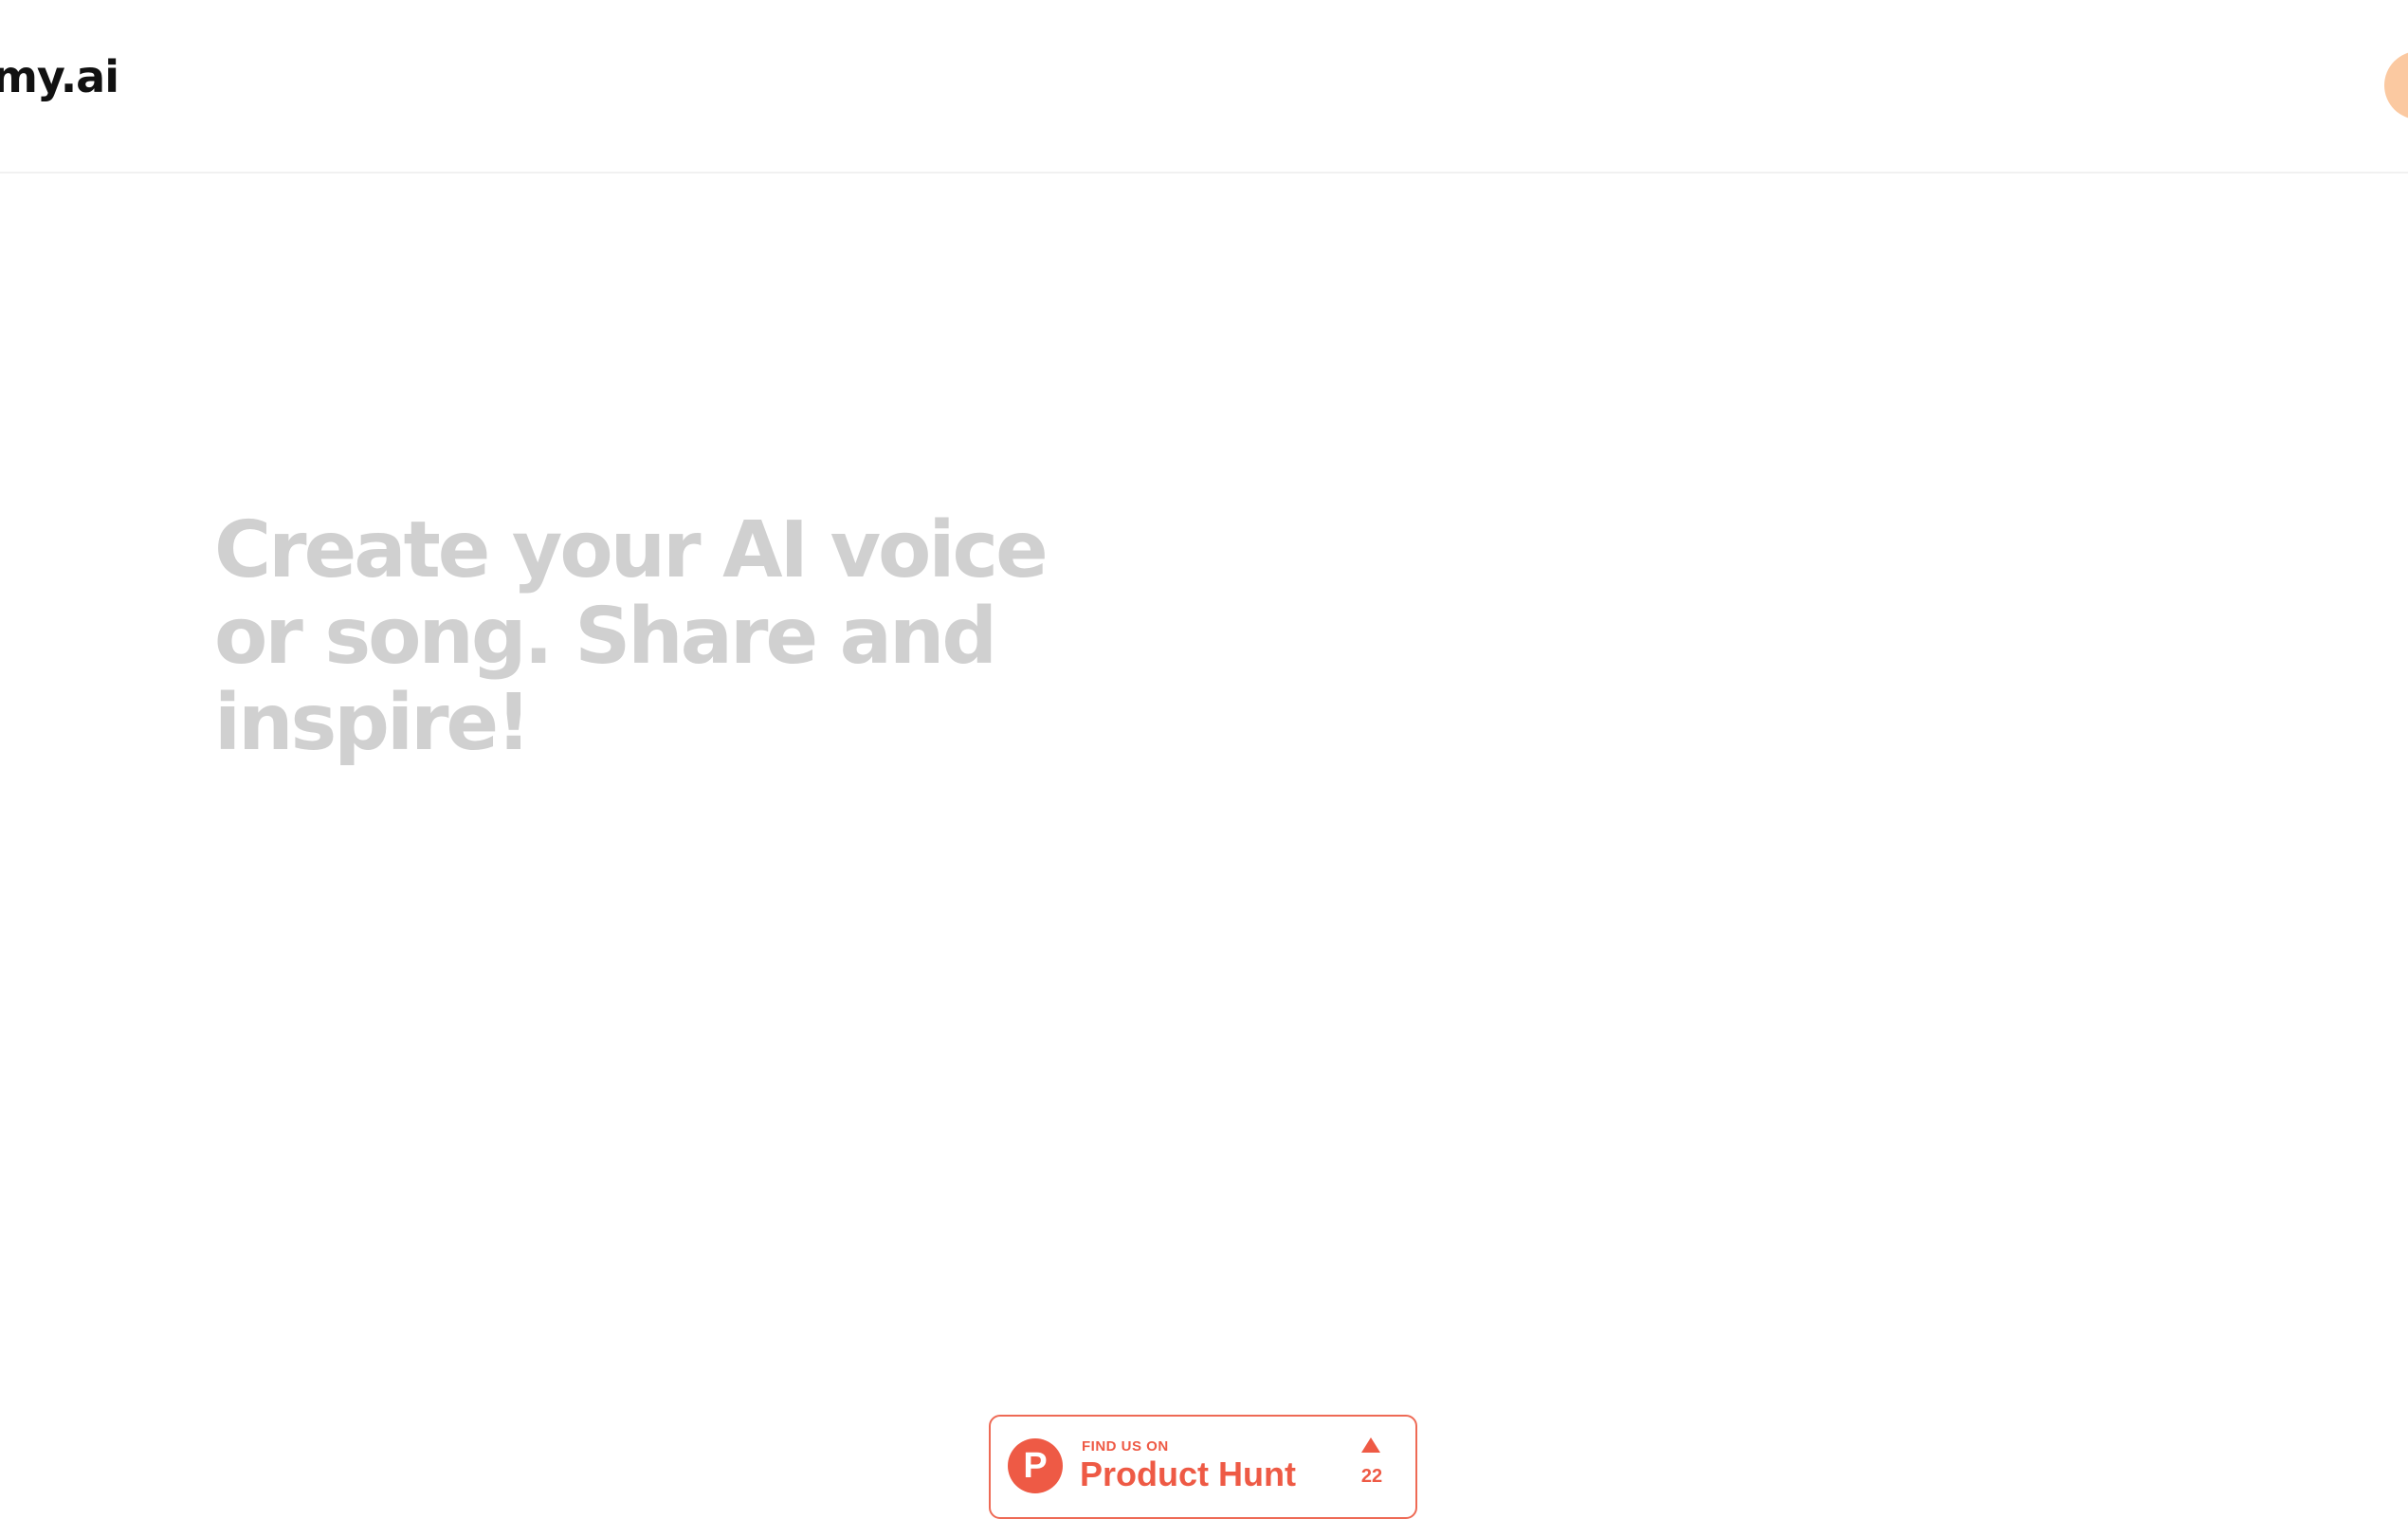 This screenshot has height=1519, width=2408. Describe the element at coordinates (59, 77) in the screenshot. I see `site-logo: my.ai` at that location.